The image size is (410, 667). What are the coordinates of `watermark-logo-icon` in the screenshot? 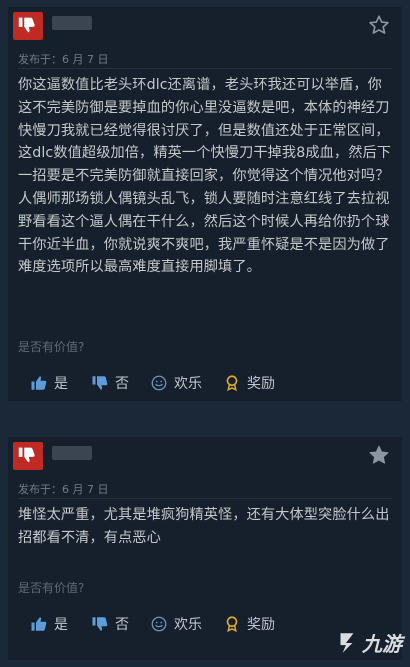 It's located at (347, 642).